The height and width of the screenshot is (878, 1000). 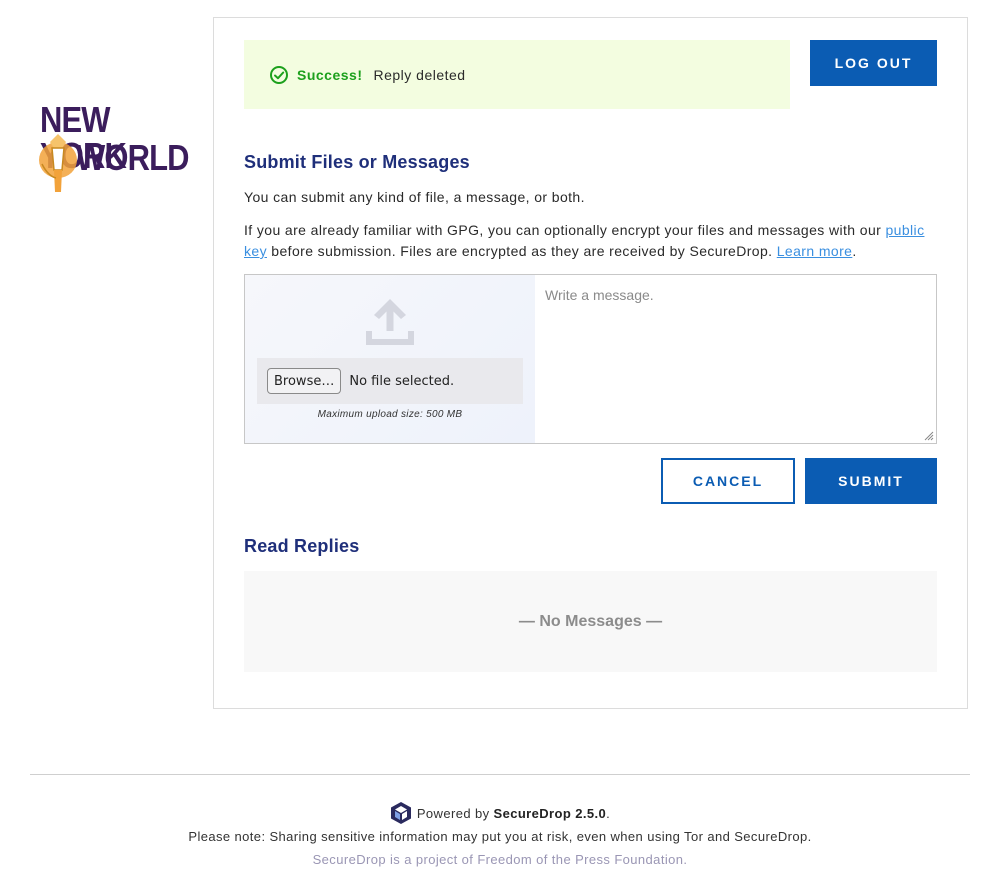 What do you see at coordinates (357, 162) in the screenshot?
I see `submit-heading: Submit Files or Messages` at bounding box center [357, 162].